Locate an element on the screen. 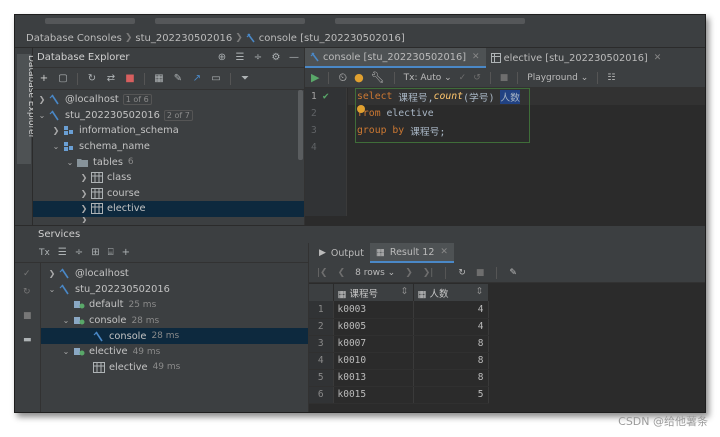  tree-node-information-schema: ❯ information_schema is located at coordinates (168, 131).